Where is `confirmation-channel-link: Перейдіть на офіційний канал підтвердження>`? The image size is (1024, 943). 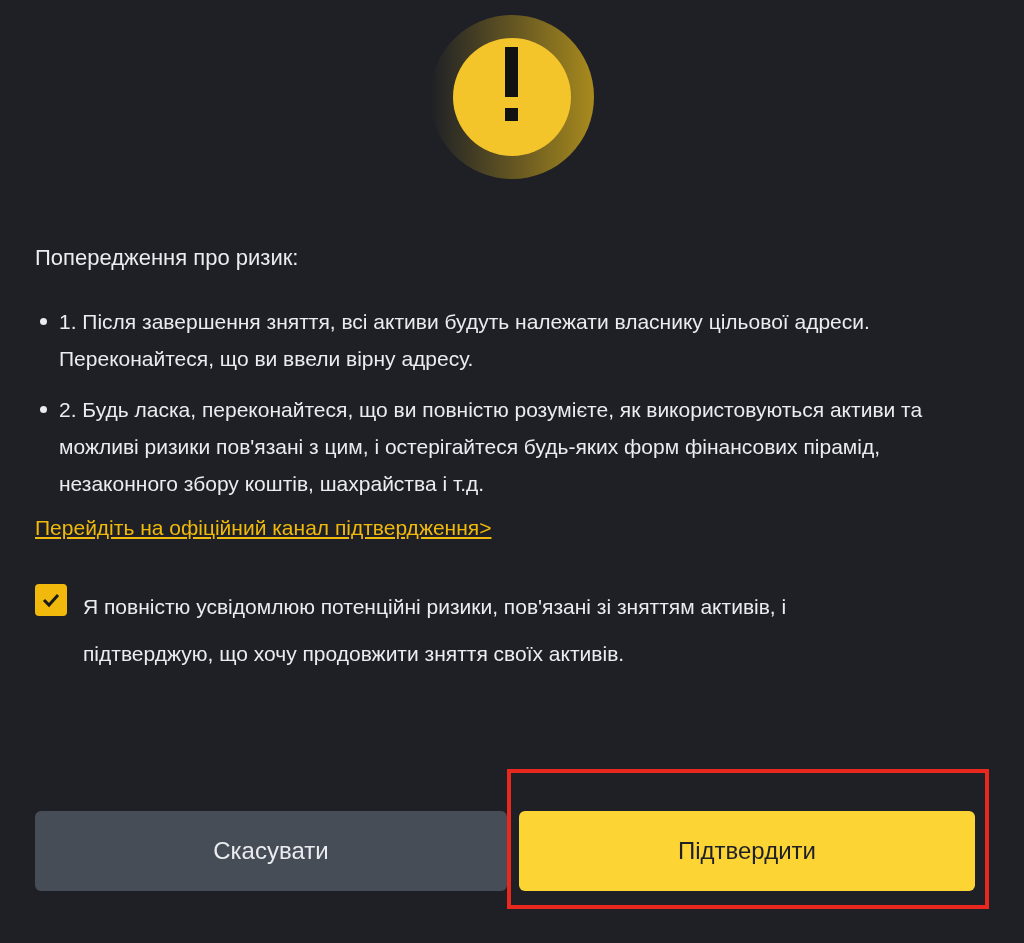
confirmation-channel-link: Перейдіть на офіційний канал підтвердження> is located at coordinates (263, 527).